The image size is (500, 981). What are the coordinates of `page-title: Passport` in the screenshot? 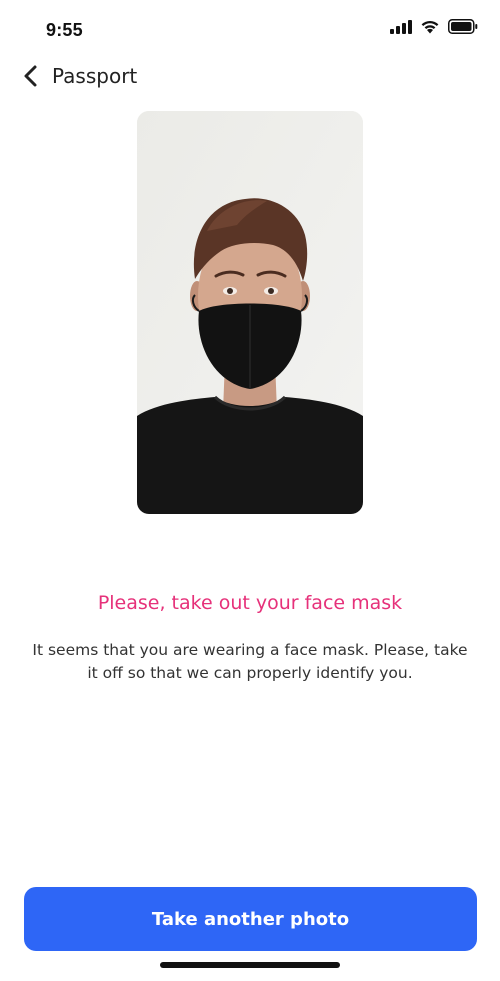 It's located at (95, 76).